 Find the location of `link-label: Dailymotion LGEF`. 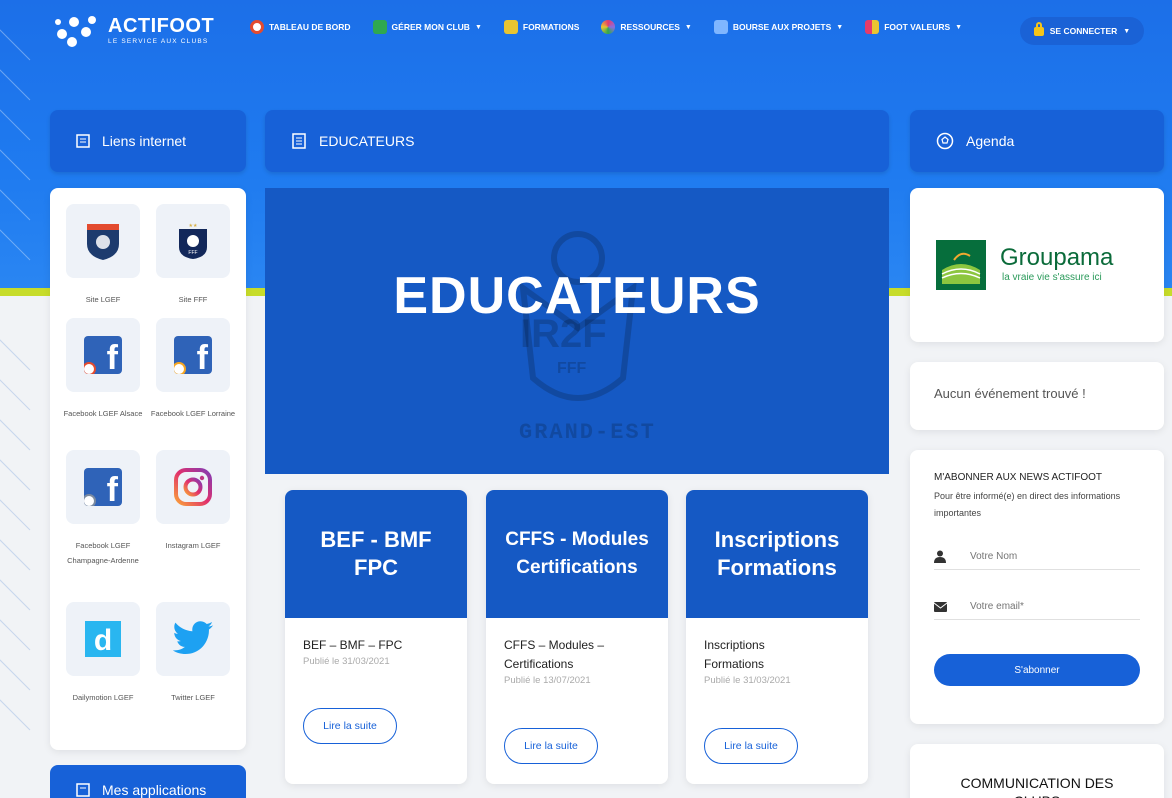

link-label: Dailymotion LGEF is located at coordinates (103, 697).